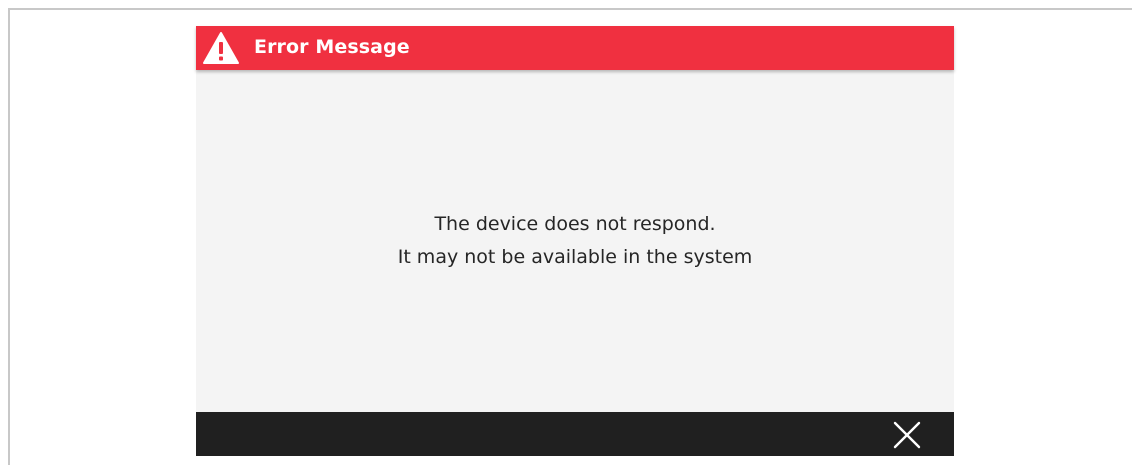 The image size is (1132, 465). I want to click on dialog-header: Error Message, so click(575, 48).